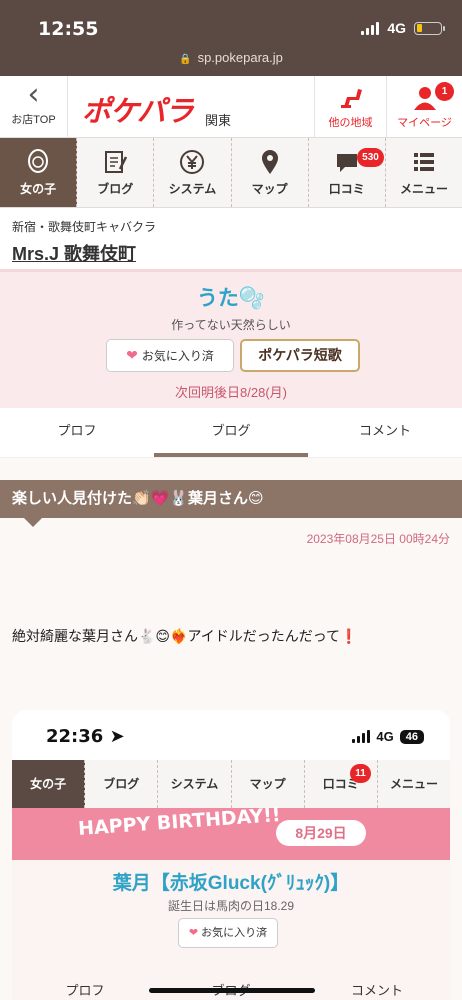 The image size is (462, 1000). I want to click on shot-network: 4G, so click(385, 736).